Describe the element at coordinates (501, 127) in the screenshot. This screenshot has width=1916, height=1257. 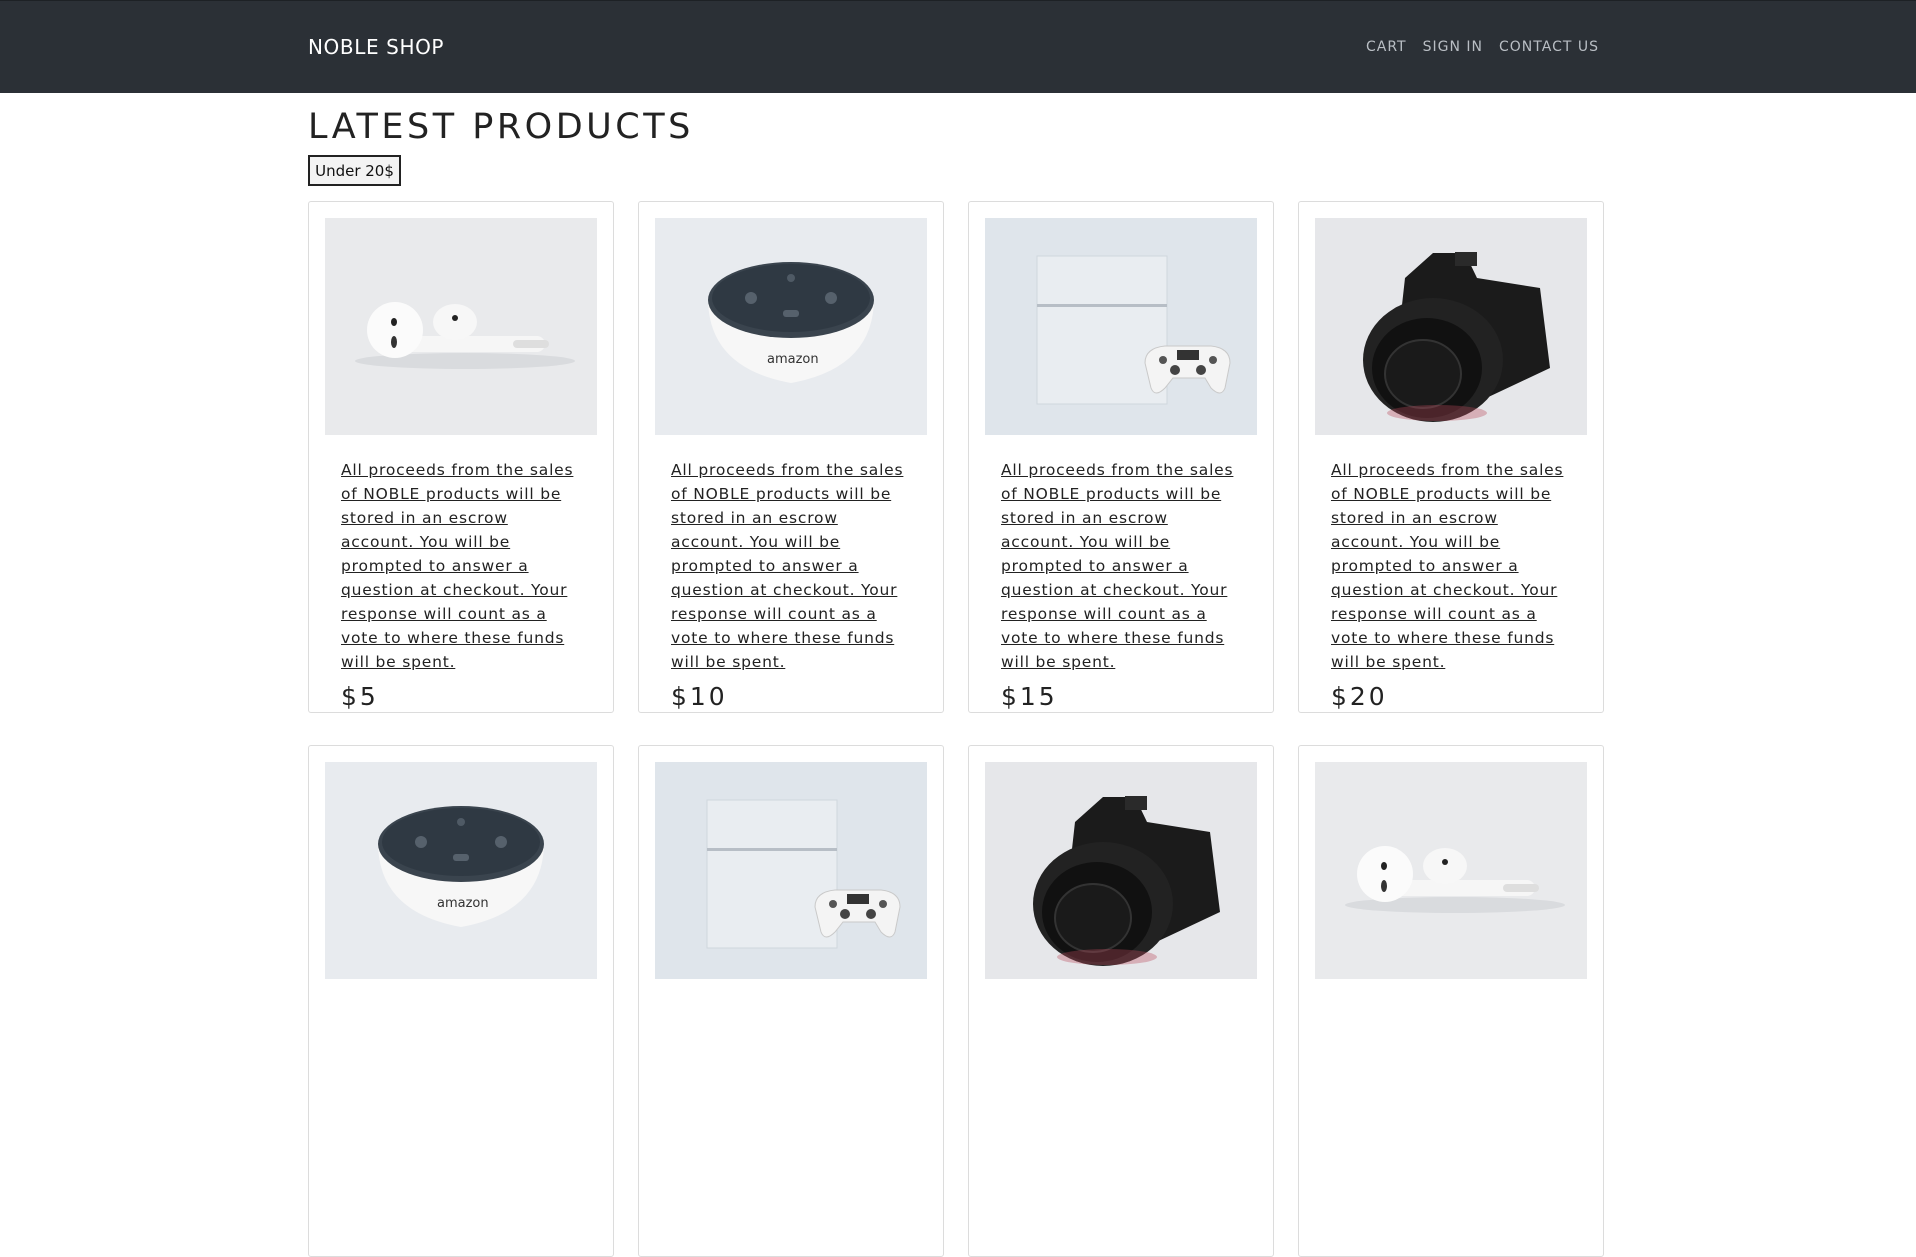
I see `page-title: LATEST PRODUCTS` at that location.